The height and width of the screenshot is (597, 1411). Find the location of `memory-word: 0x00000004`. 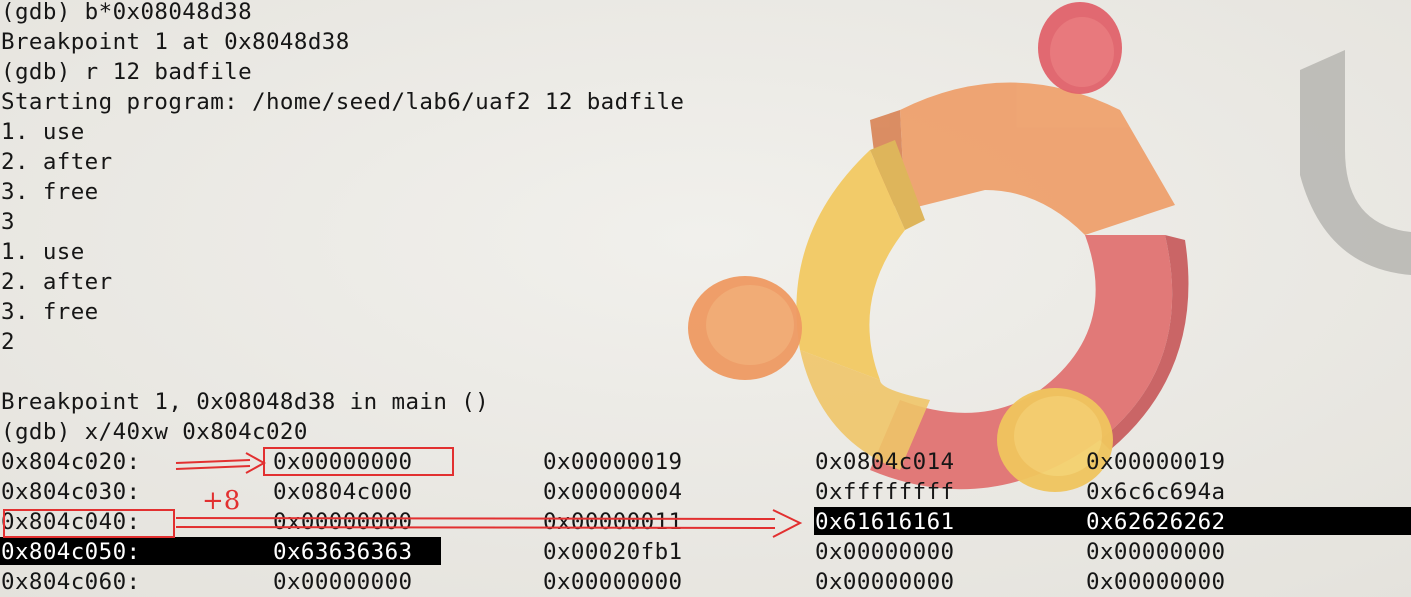

memory-word: 0x00000004 is located at coordinates (613, 492).